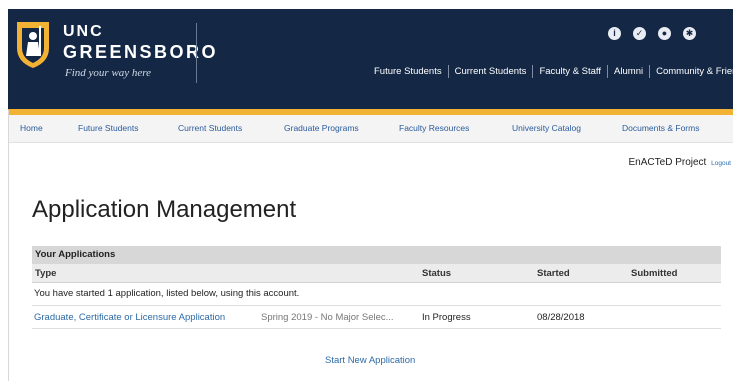 The height and width of the screenshot is (381, 733). Describe the element at coordinates (33, 44) in the screenshot. I see `spartan-logo-icon` at that location.